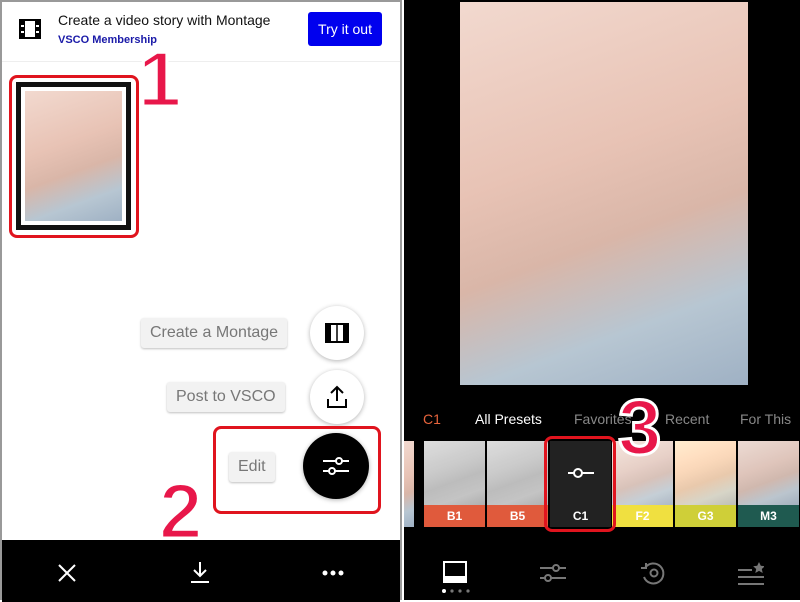  What do you see at coordinates (180, 511) in the screenshot?
I see `step-number-2: 2` at bounding box center [180, 511].